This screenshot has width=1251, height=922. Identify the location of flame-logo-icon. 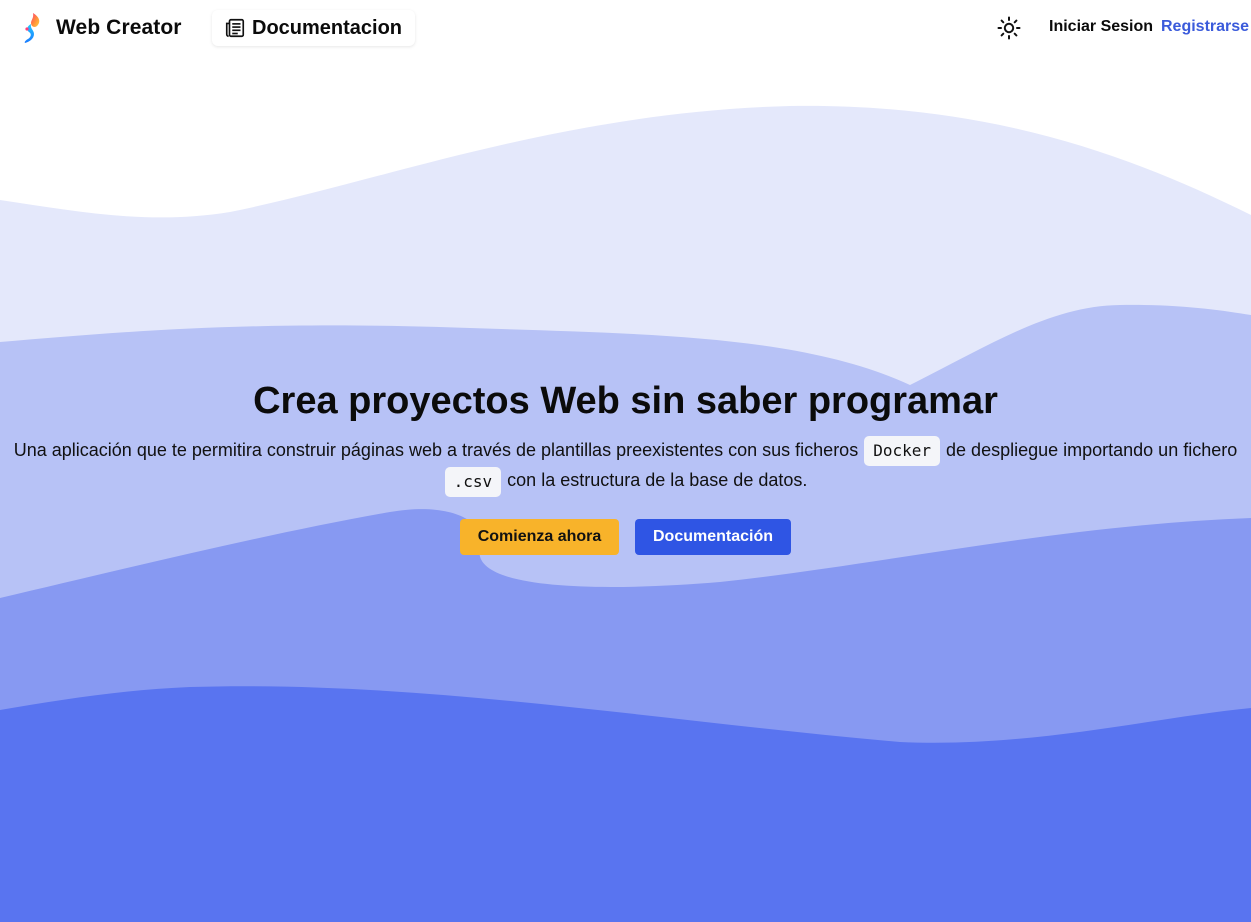
(32, 28).